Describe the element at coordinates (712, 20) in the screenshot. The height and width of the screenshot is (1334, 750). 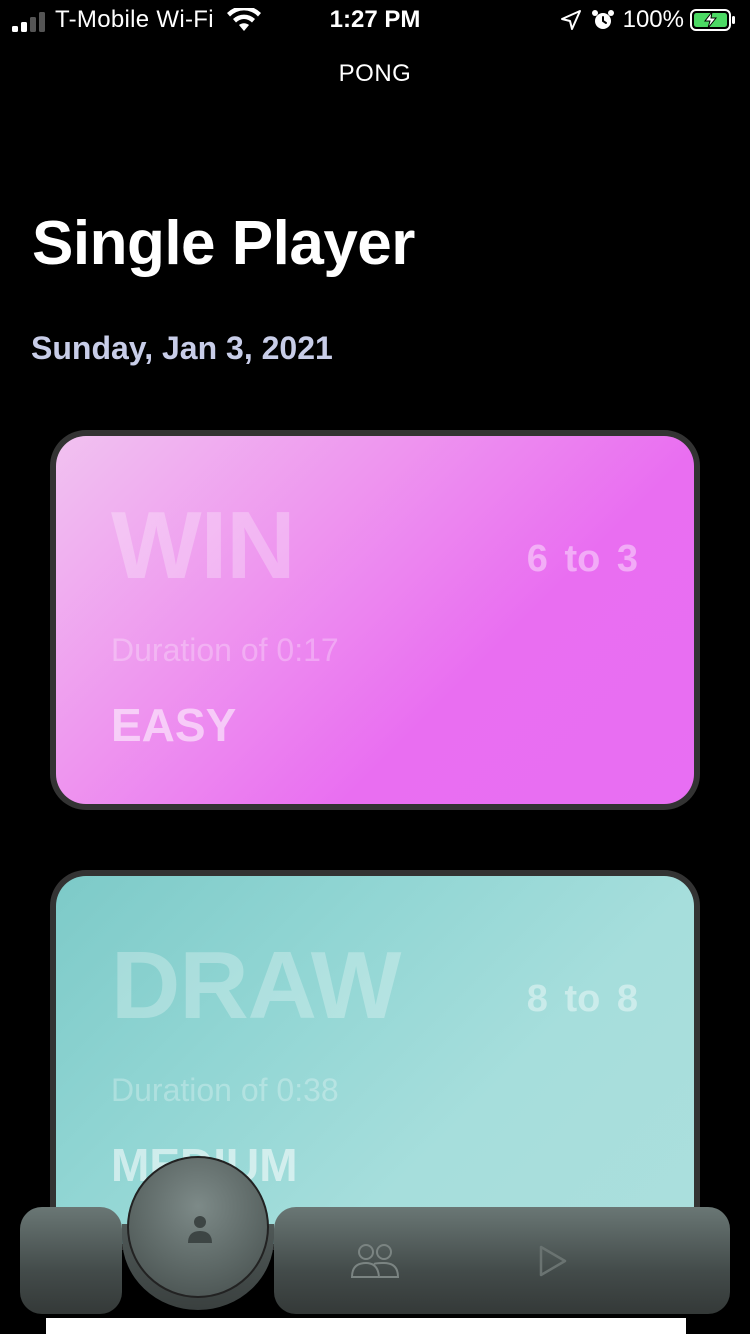
I see `battery-charging-icon` at that location.